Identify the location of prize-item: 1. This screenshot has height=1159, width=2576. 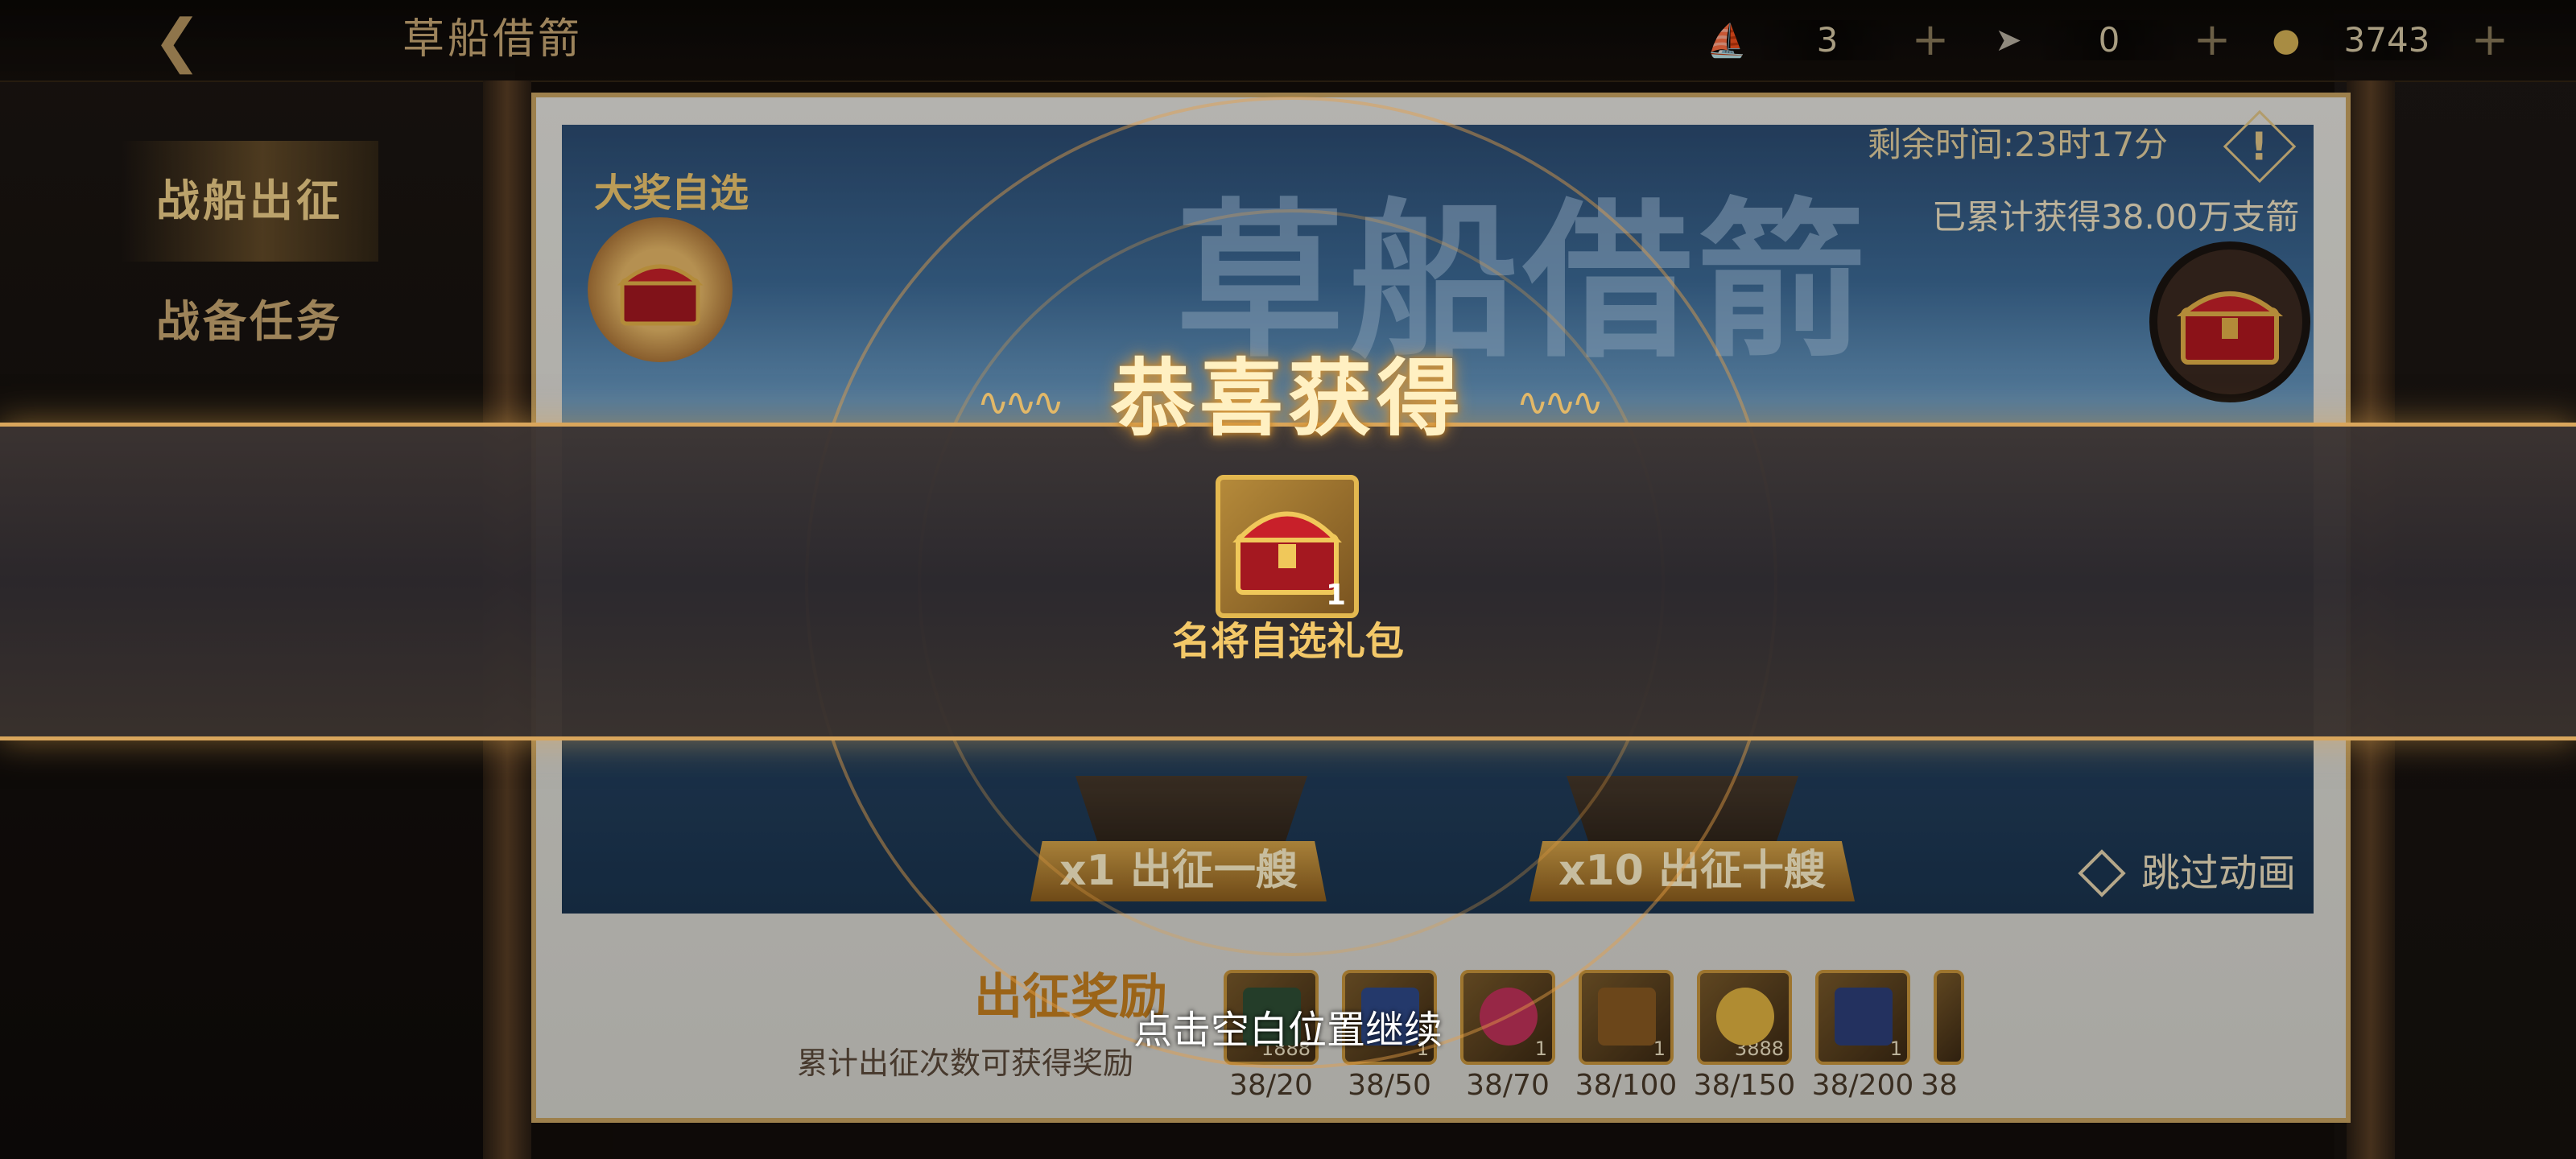
(1287, 546).